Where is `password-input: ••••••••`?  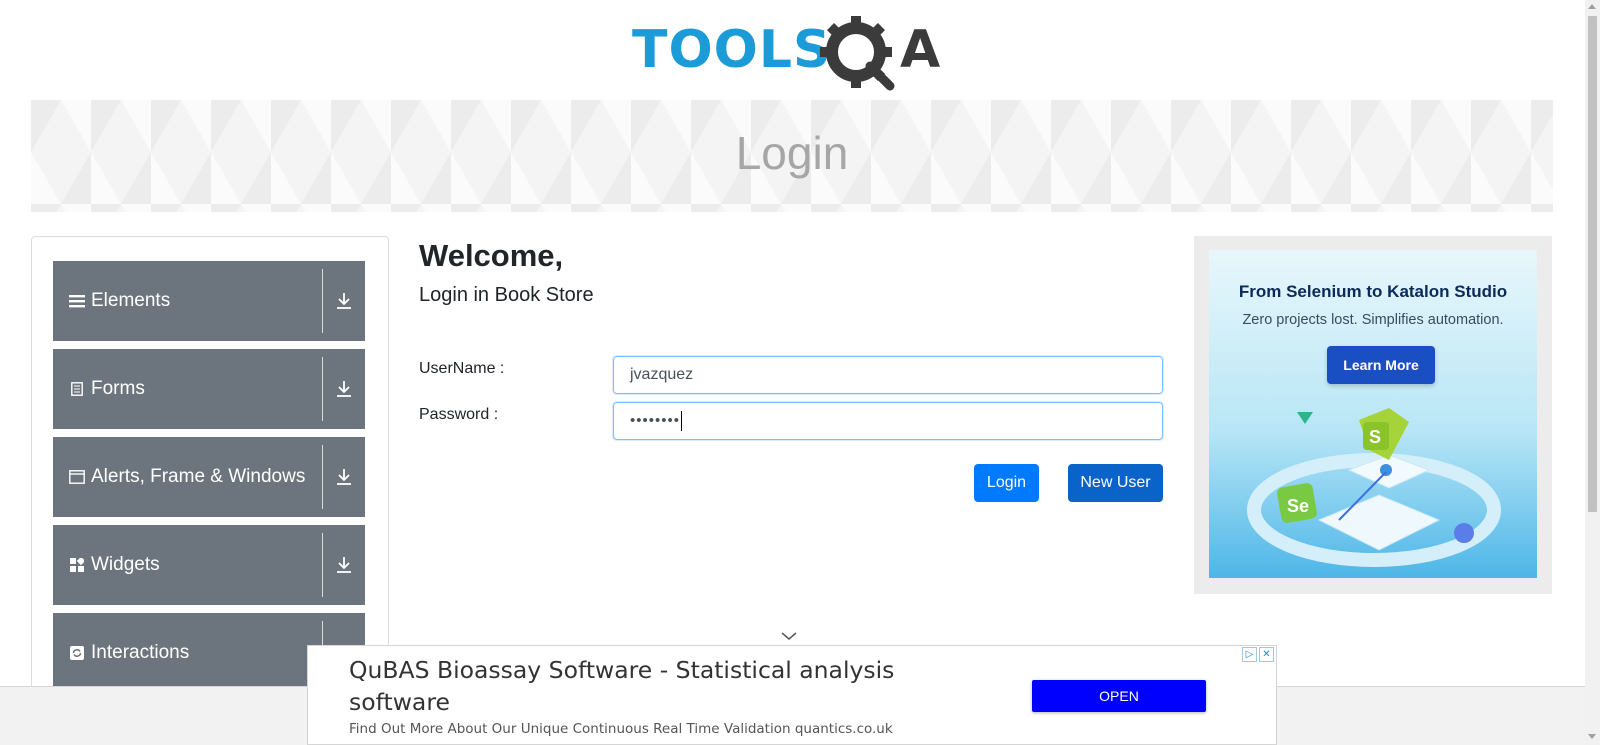 password-input: •••••••• is located at coordinates (888, 421).